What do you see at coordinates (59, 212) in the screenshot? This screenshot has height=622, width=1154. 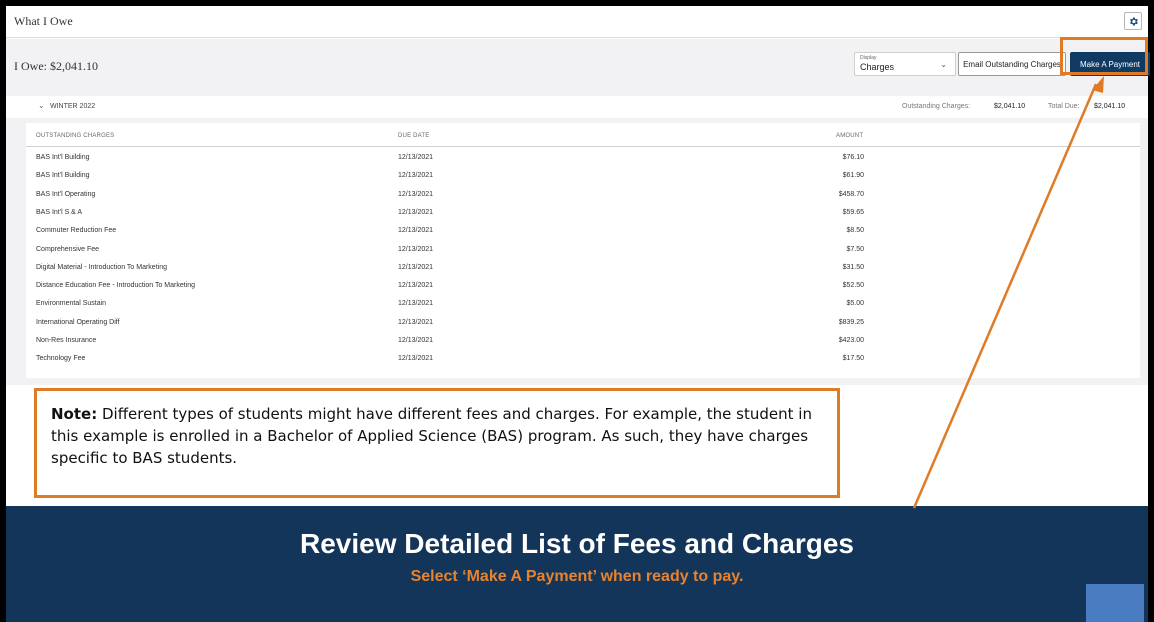 I see `charge-name: BAS Int'l S & A` at bounding box center [59, 212].